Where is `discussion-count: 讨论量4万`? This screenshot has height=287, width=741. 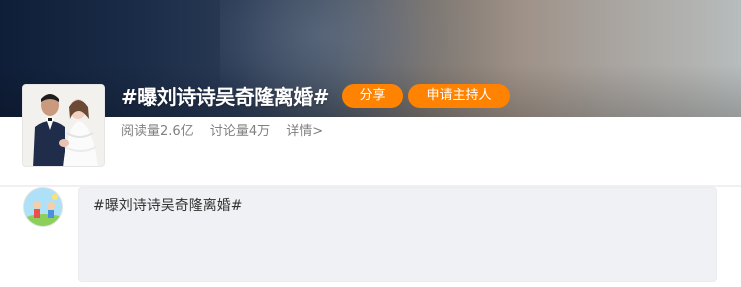 discussion-count: 讨论量4万 is located at coordinates (240, 131).